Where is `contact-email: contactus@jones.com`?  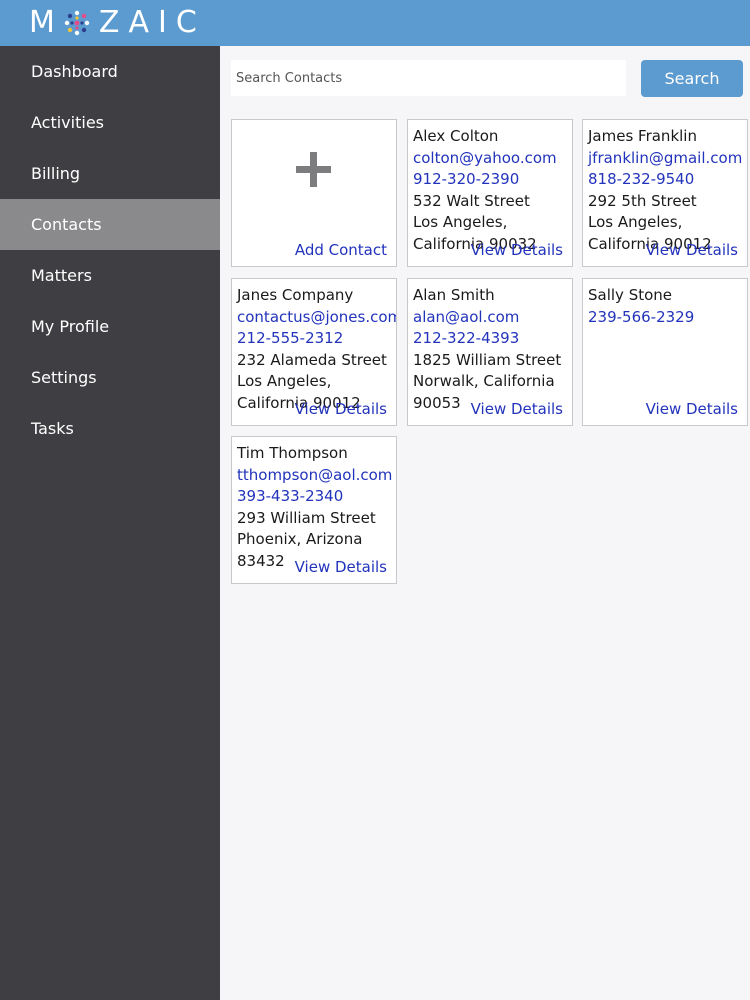
contact-email: contactus@jones.com is located at coordinates (316, 318).